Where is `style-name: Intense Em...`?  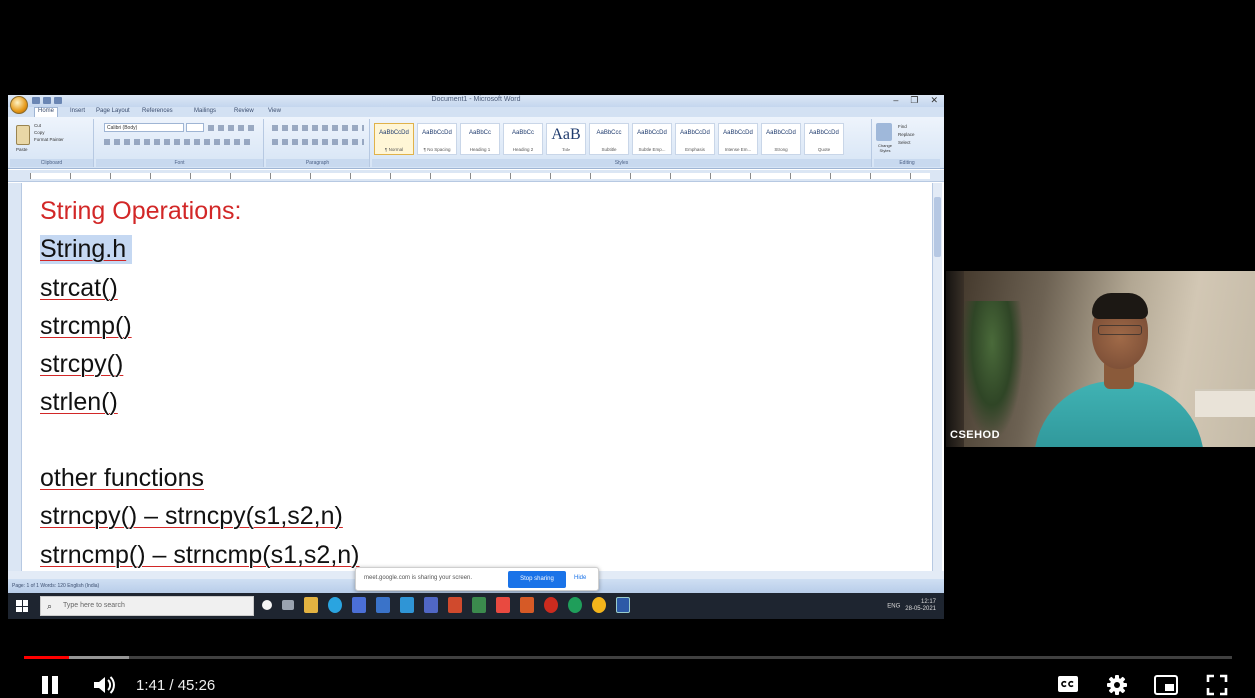
style-name: Intense Em... is located at coordinates (738, 149).